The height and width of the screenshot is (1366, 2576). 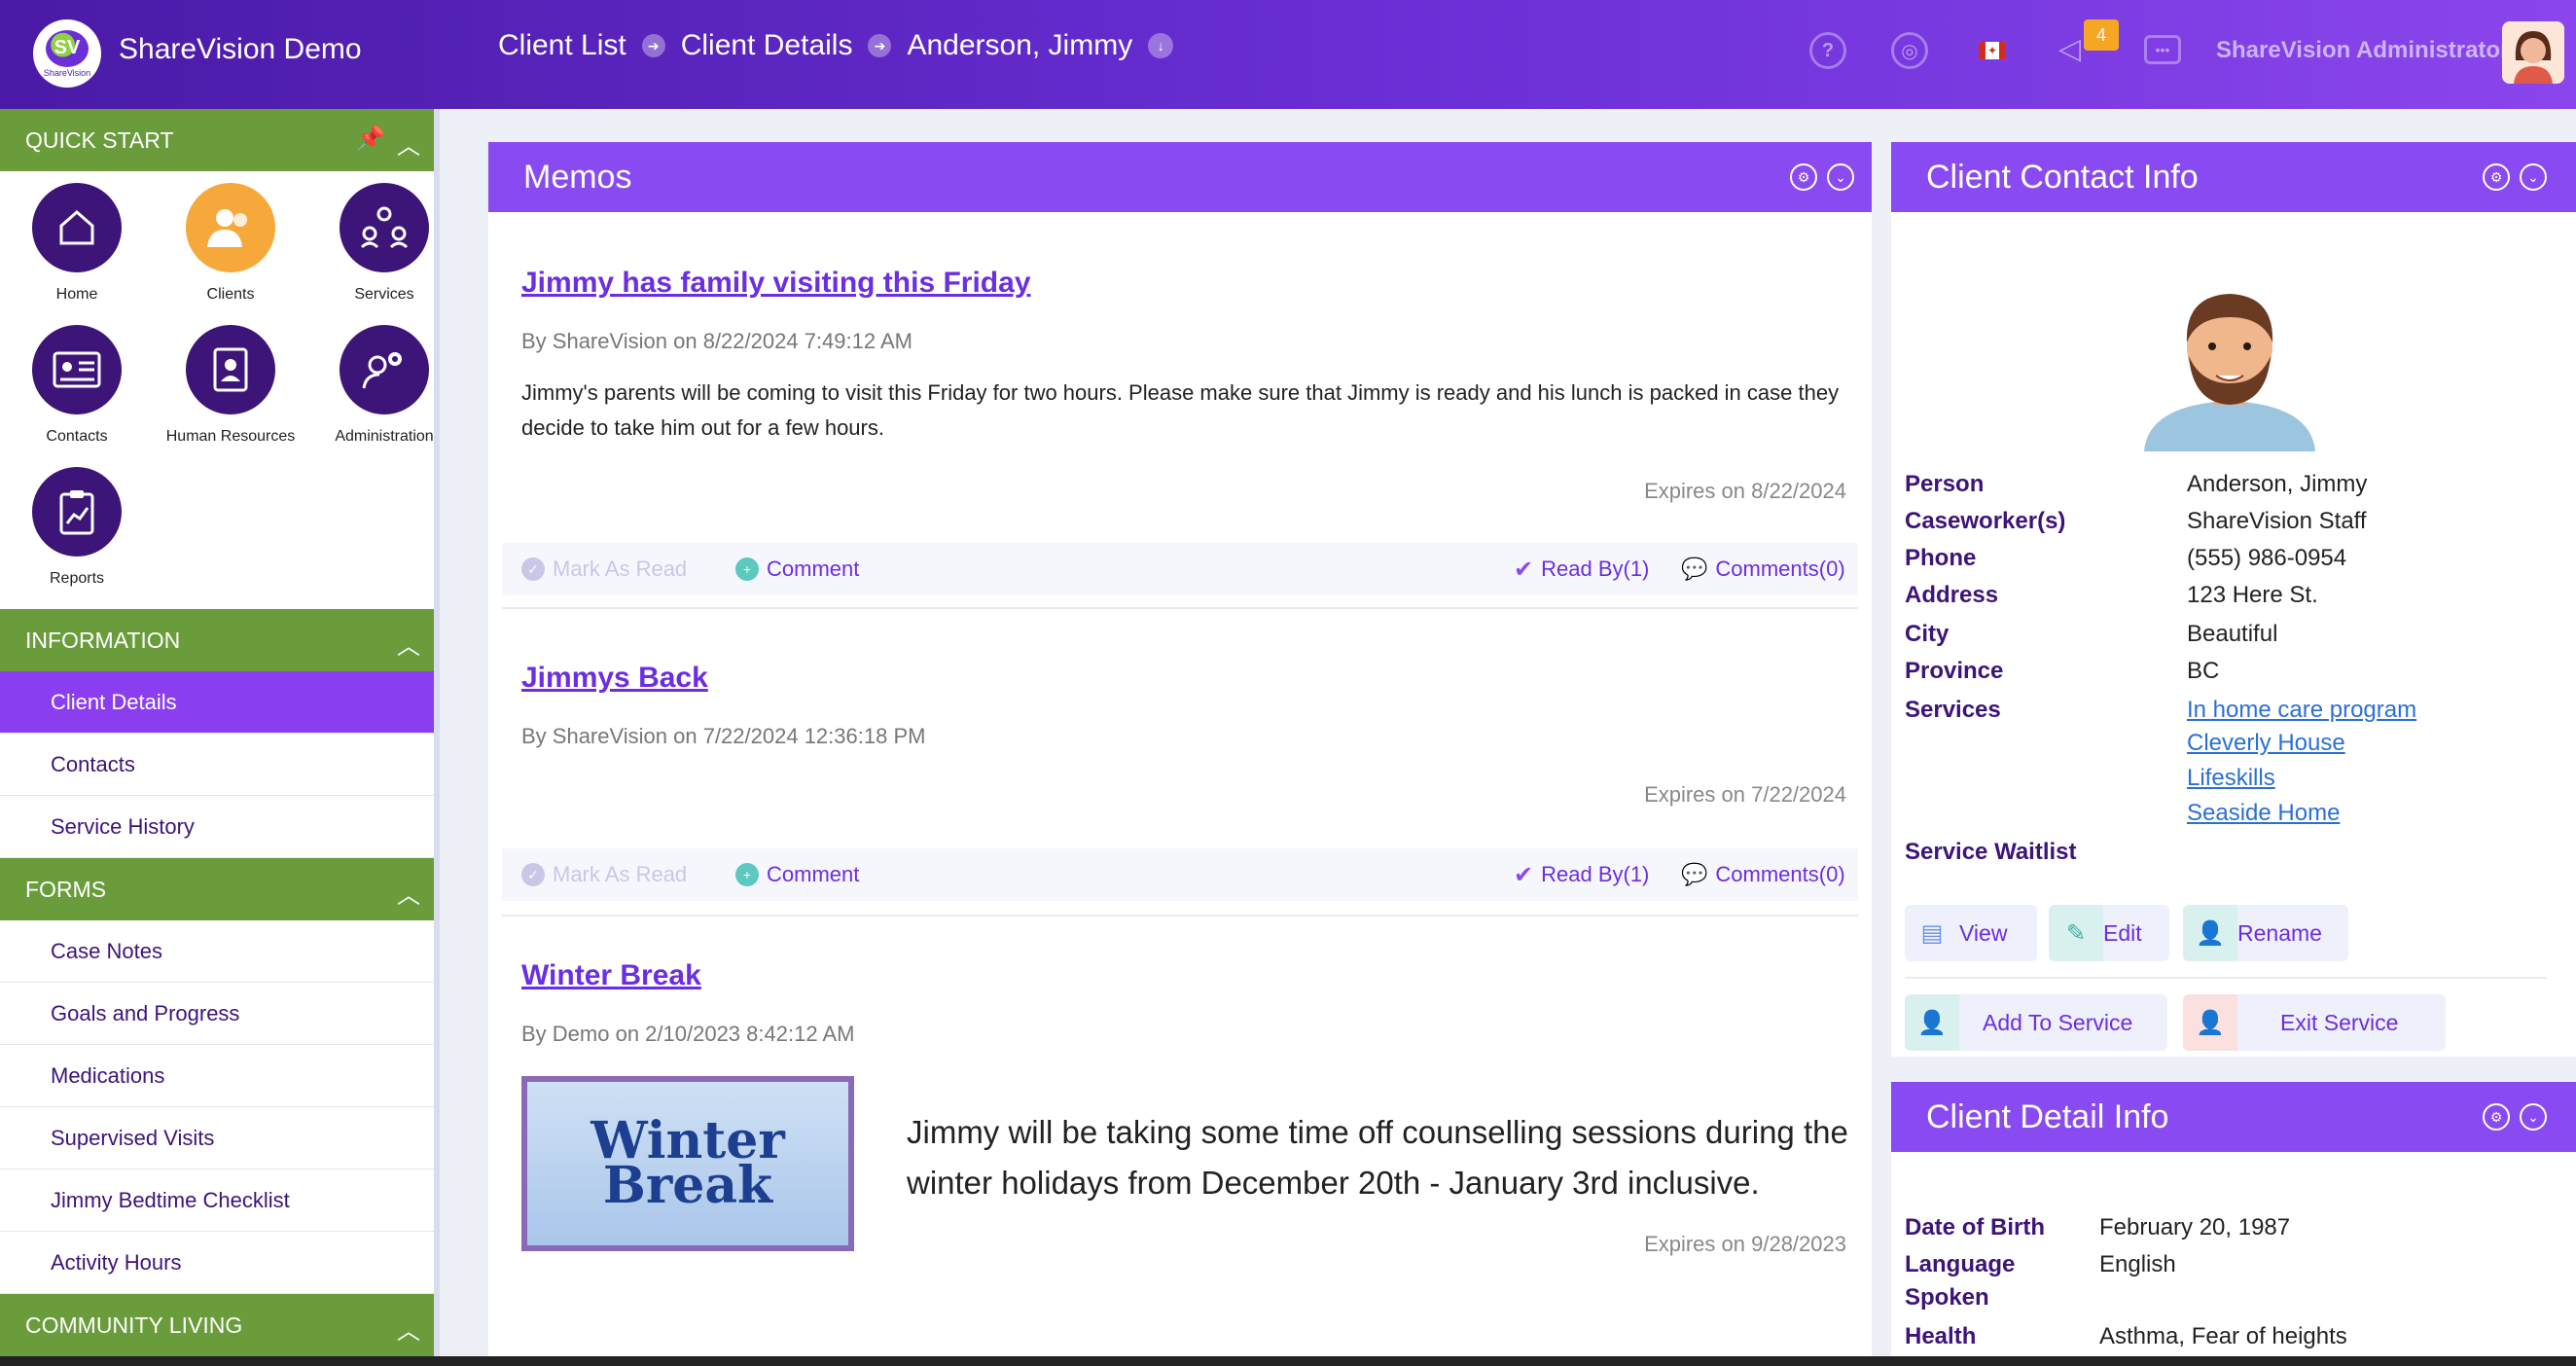 What do you see at coordinates (2533, 52) in the screenshot?
I see `user-avatar` at bounding box center [2533, 52].